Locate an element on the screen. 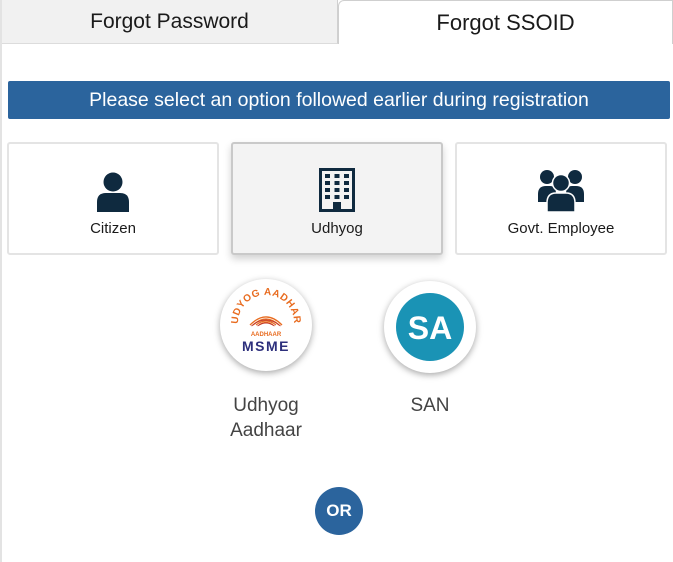 The width and height of the screenshot is (673, 562). udhyog-aadhaar-label: Udhyog Aadhaar is located at coordinates (266, 418).